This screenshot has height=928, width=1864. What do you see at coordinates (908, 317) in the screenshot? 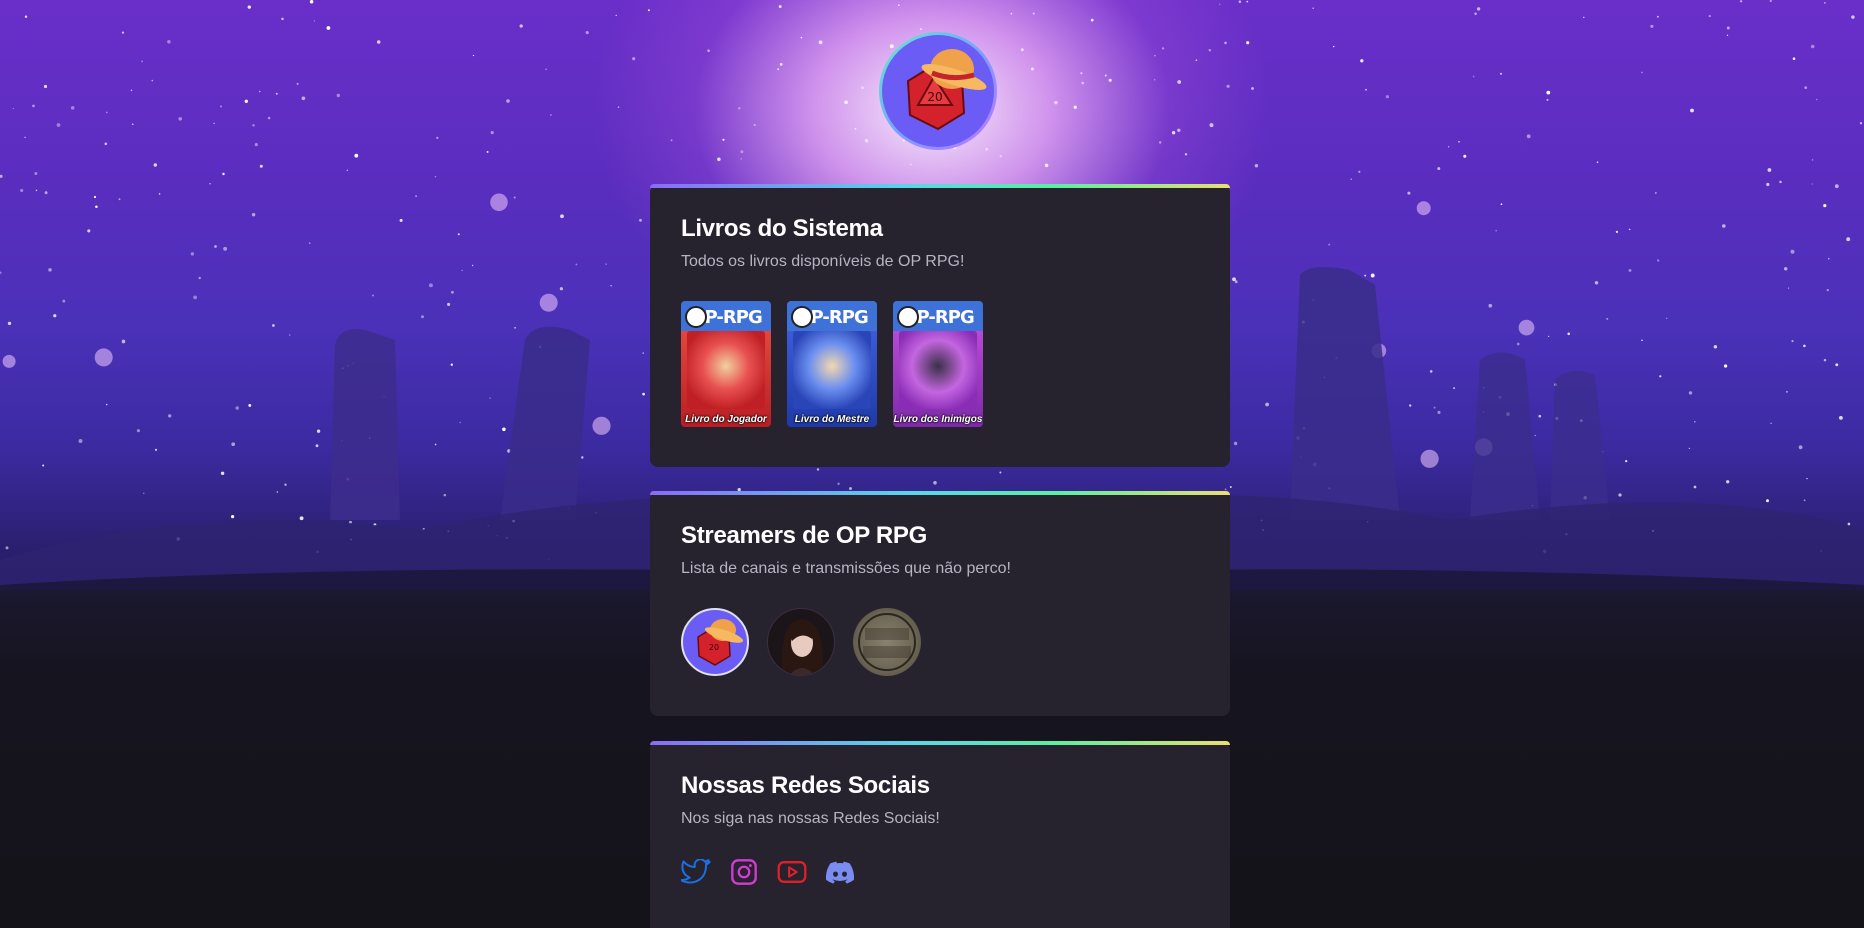
I see `skull-icon` at bounding box center [908, 317].